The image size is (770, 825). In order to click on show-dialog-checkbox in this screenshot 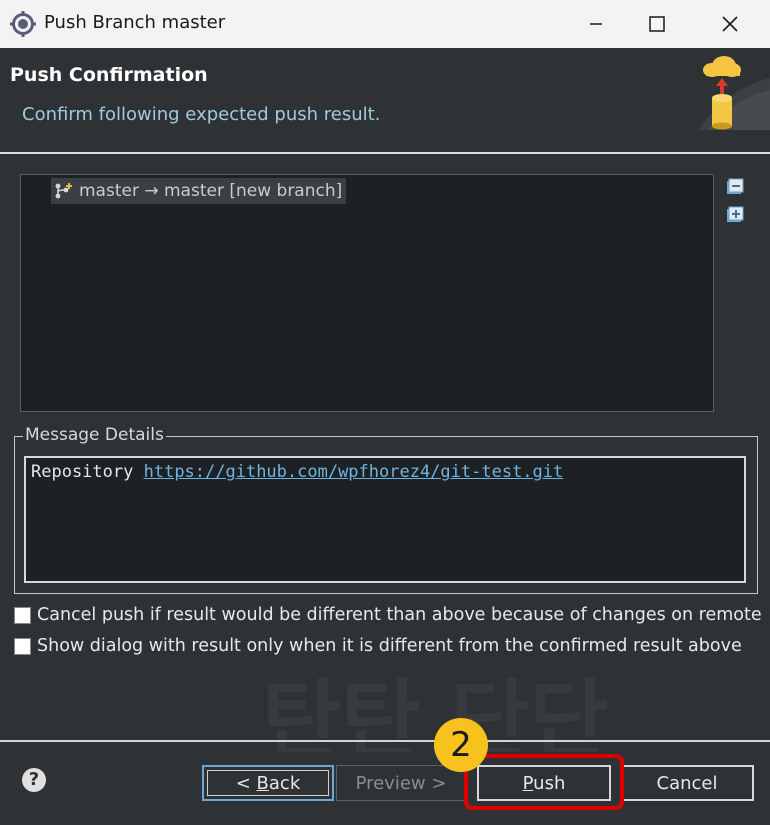, I will do `click(22, 646)`.